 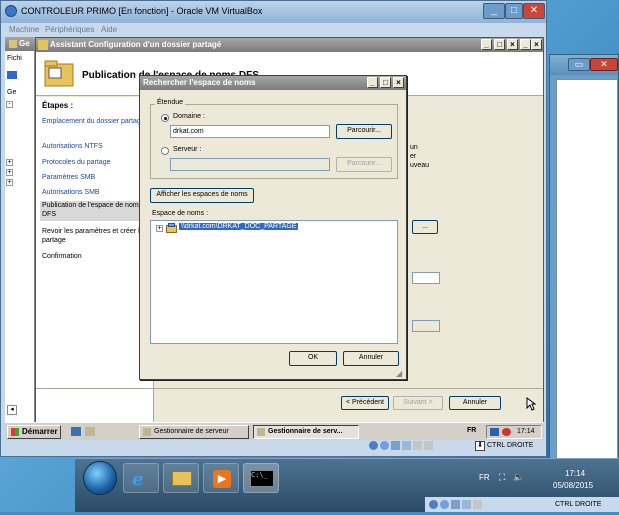 What do you see at coordinates (34, 432) in the screenshot?
I see `guest-start-button: Démarrer` at bounding box center [34, 432].